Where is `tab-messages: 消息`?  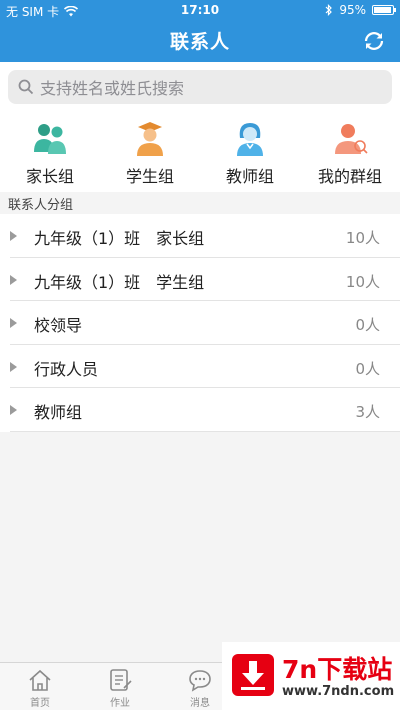
tab-messages: 消息 is located at coordinates (200, 688).